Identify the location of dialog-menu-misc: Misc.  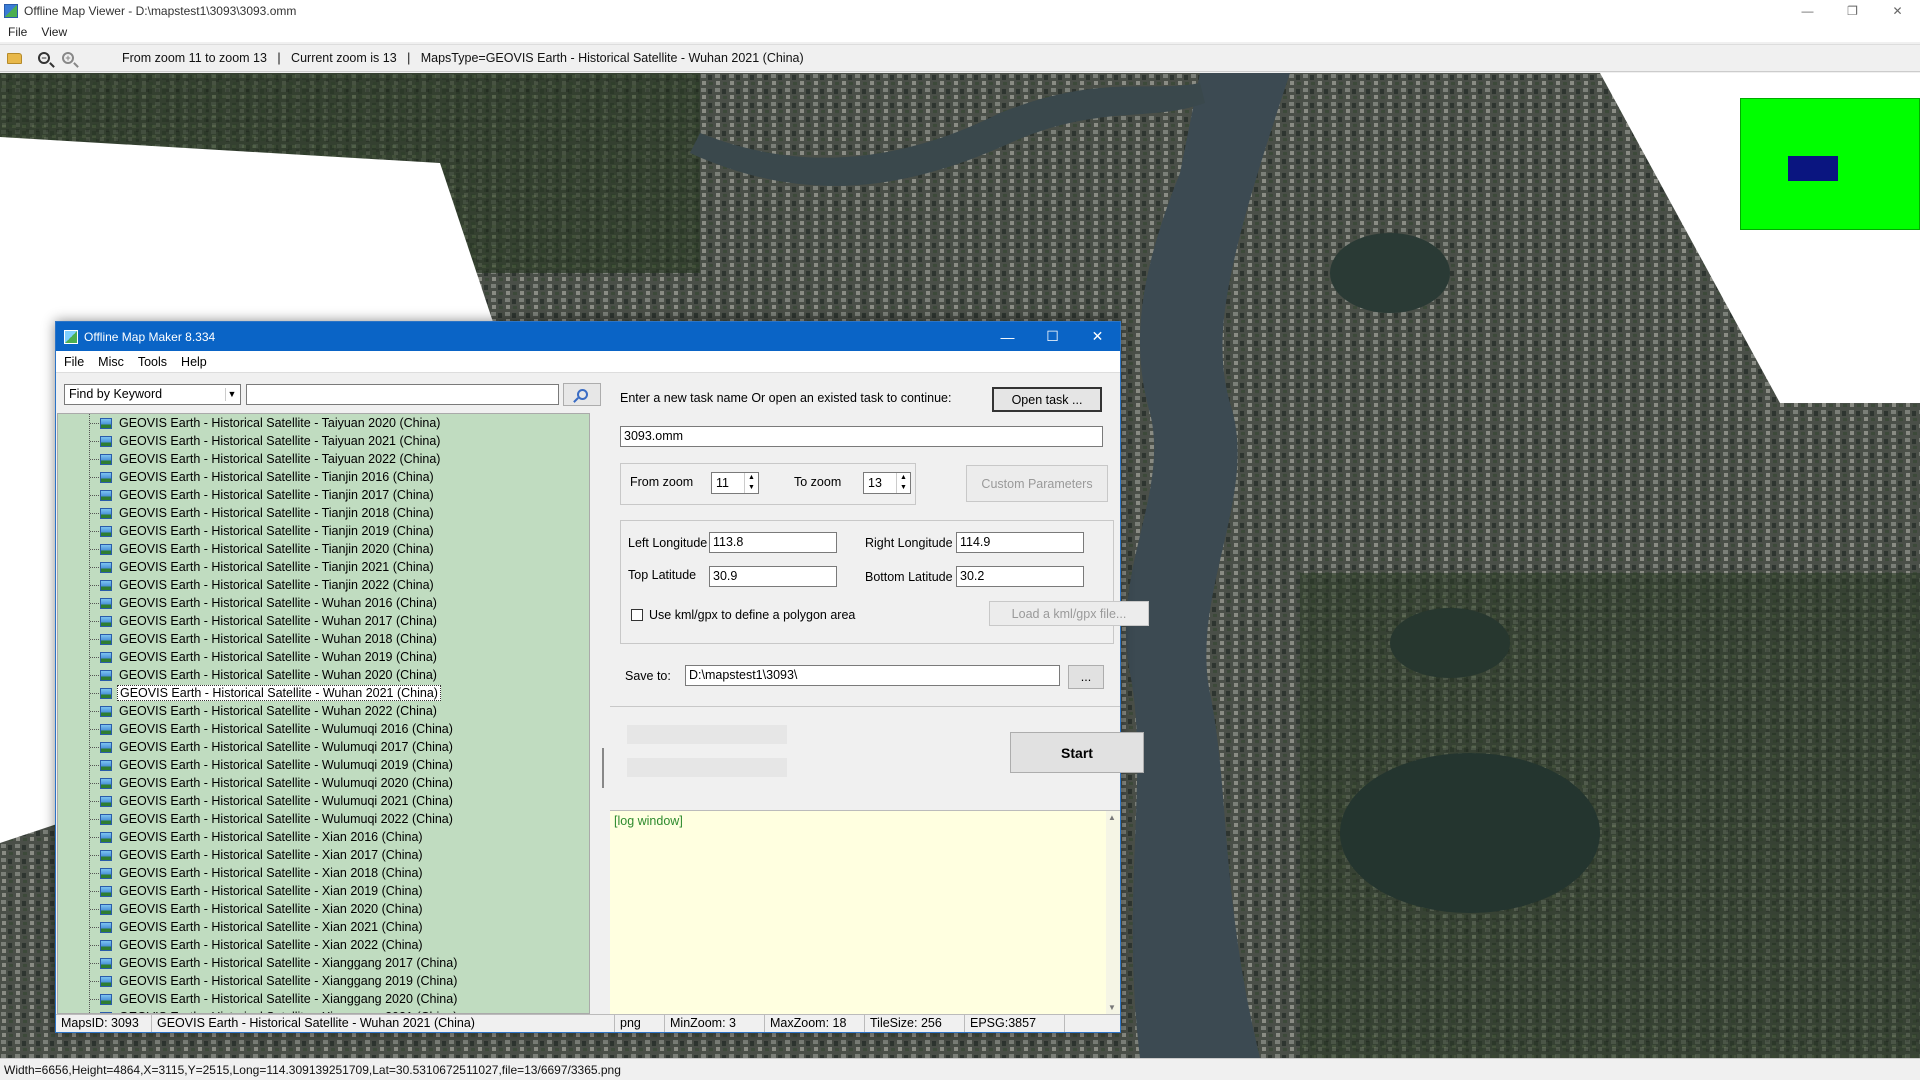
(111, 362).